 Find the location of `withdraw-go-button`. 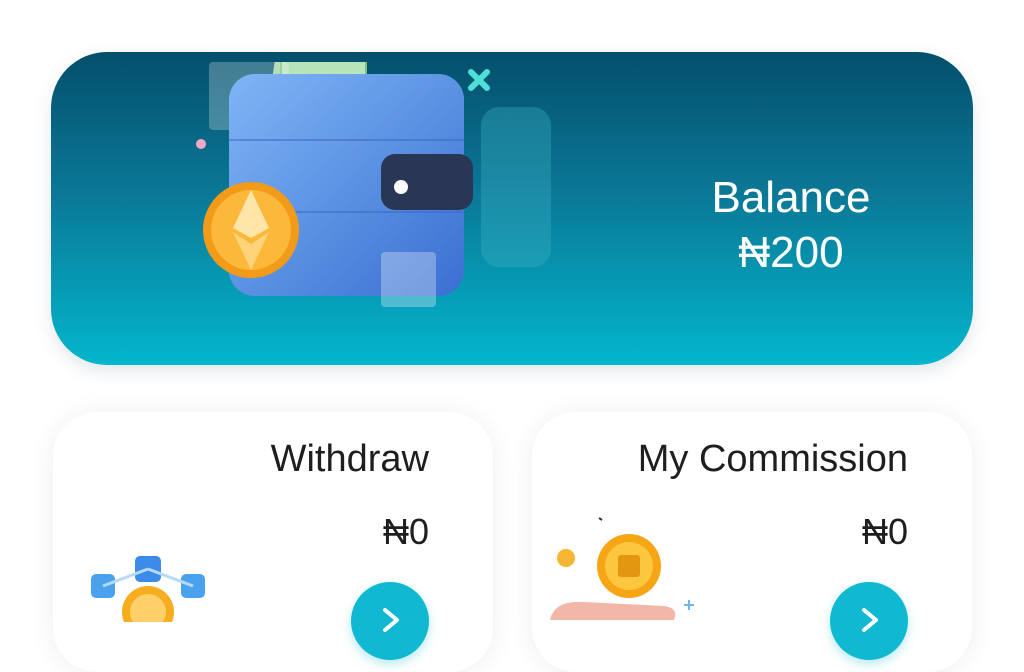

withdraw-go-button is located at coordinates (390, 621).